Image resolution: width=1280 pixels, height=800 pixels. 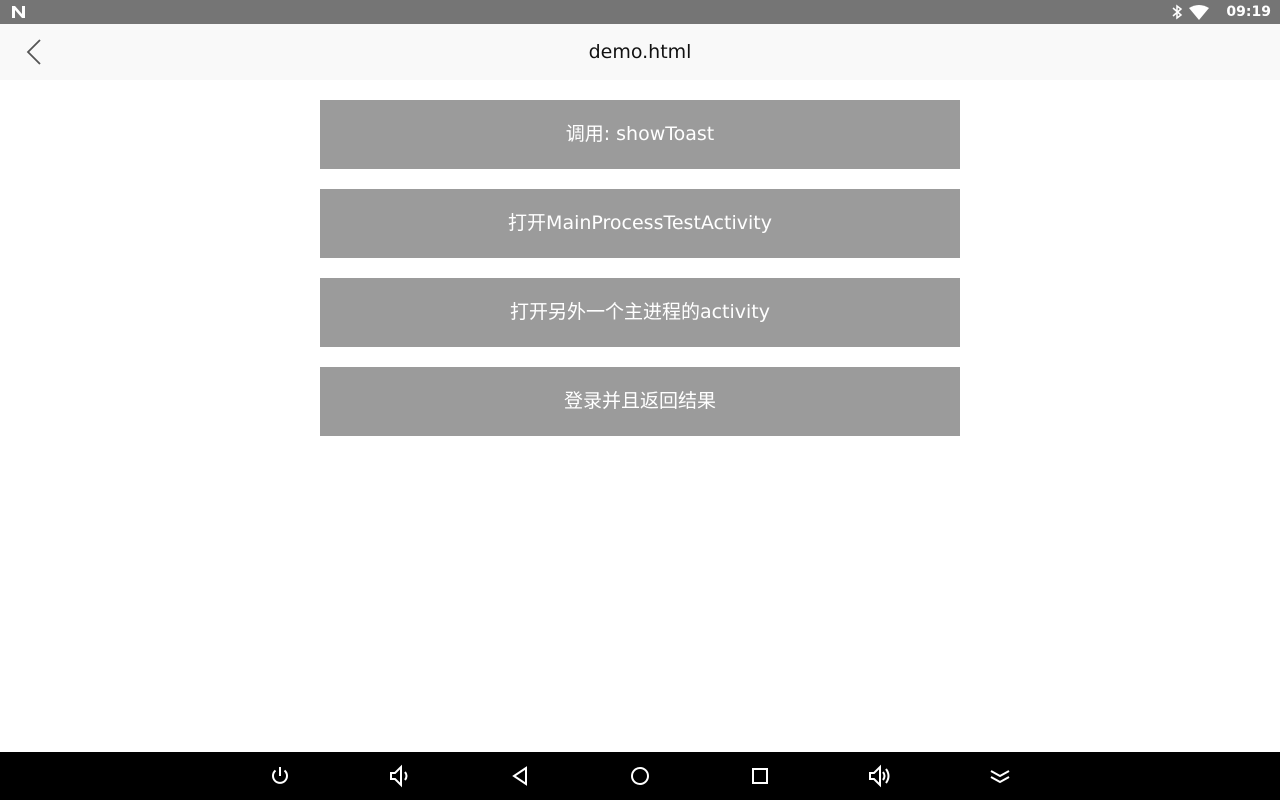 What do you see at coordinates (880, 776) in the screenshot?
I see `volume-up-icon` at bounding box center [880, 776].